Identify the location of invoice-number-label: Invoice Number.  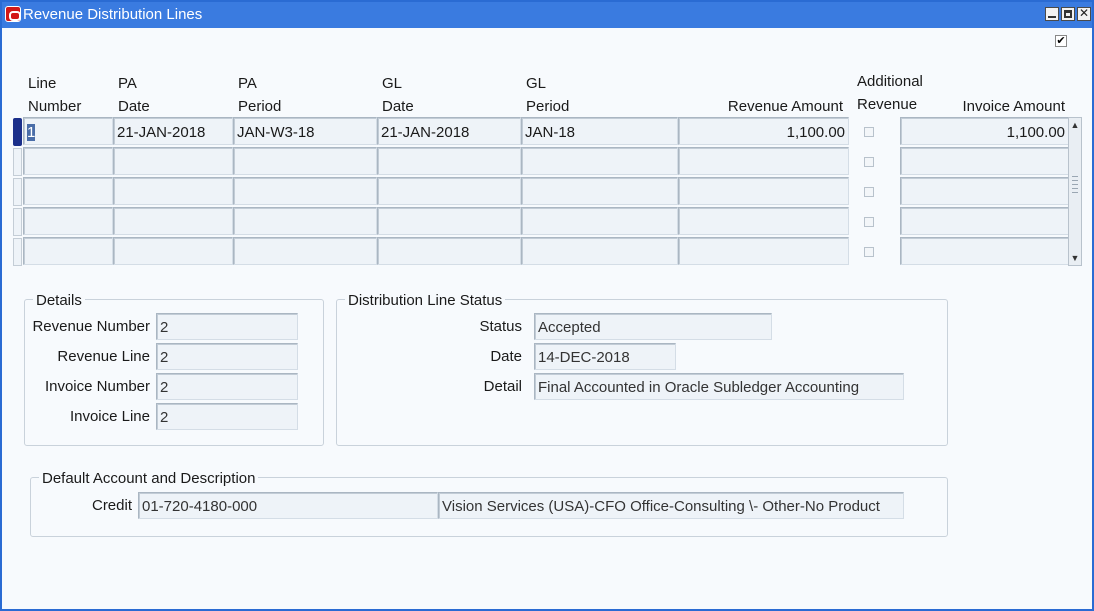
(97, 386).